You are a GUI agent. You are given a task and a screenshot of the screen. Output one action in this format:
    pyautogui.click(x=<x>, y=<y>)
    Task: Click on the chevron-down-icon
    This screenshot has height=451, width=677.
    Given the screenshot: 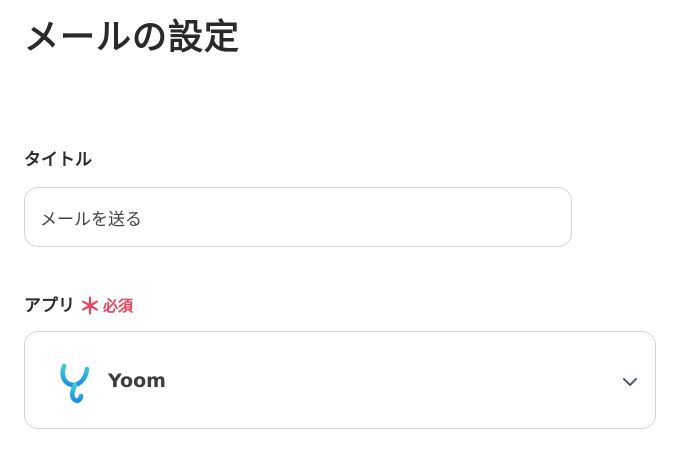 What is the action you would take?
    pyautogui.click(x=630, y=382)
    